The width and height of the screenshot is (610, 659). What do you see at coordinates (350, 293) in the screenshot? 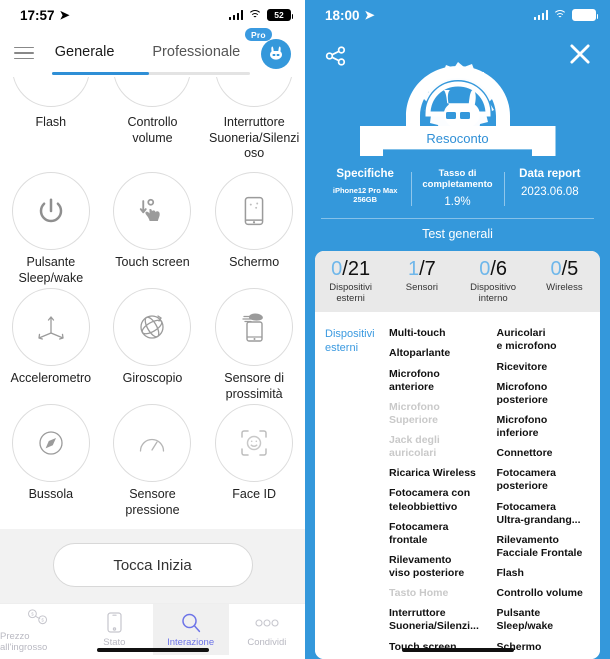
I see `count-label-0: Dispositivi esterni` at bounding box center [350, 293].